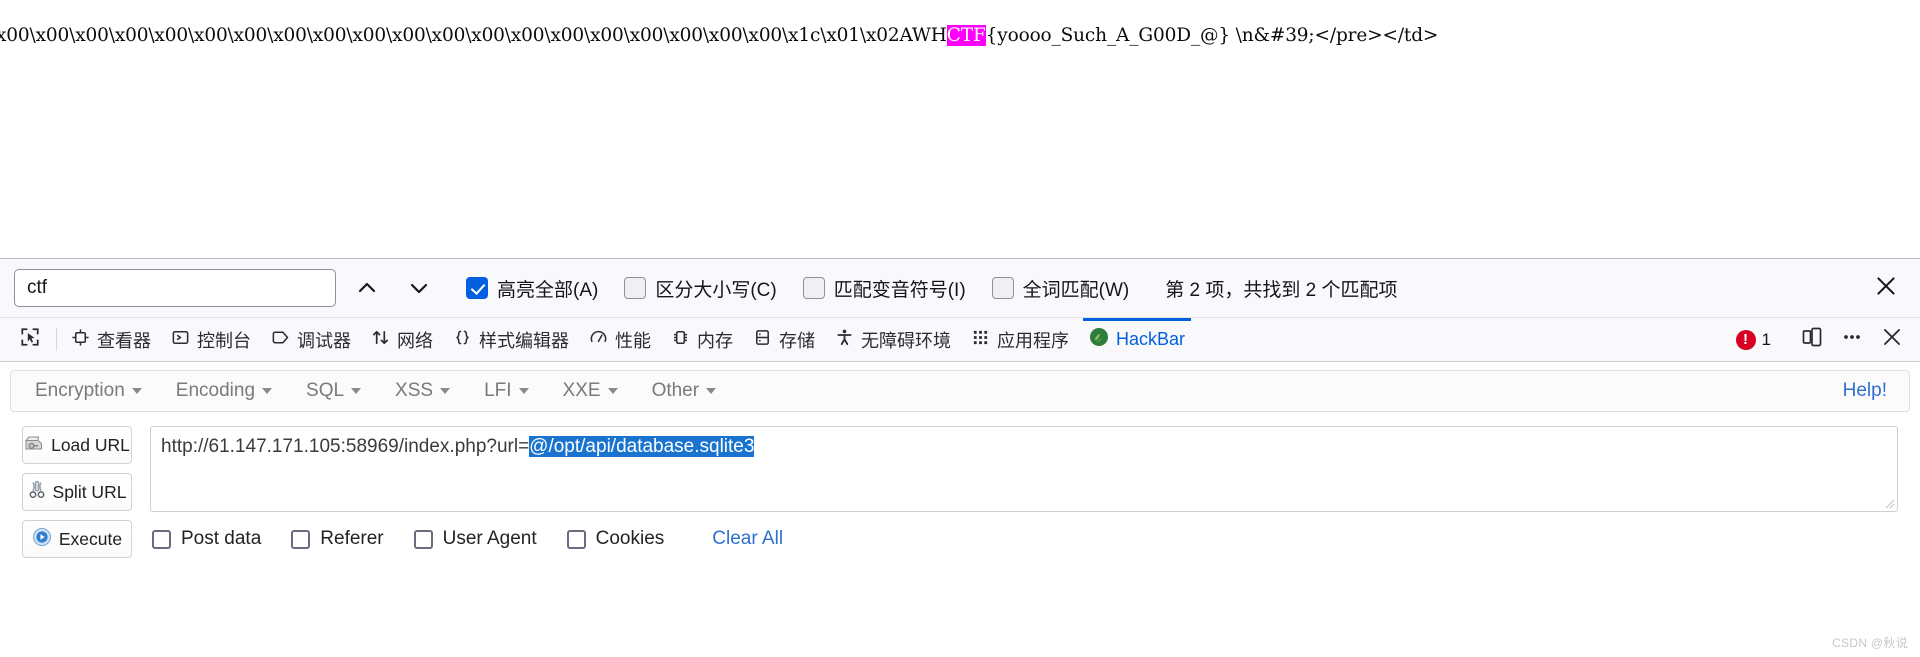  I want to click on hackbar-menu-label: SQL, so click(325, 390).